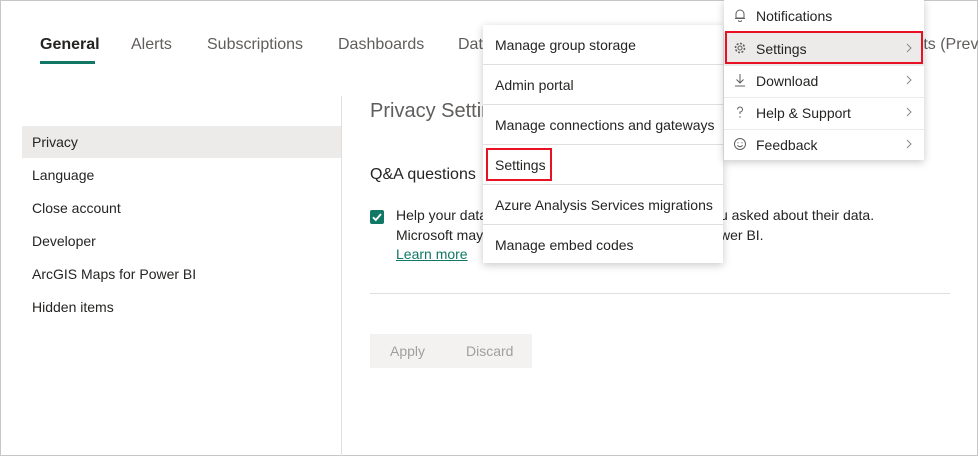 The width and height of the screenshot is (978, 456). What do you see at coordinates (489, 351) in the screenshot?
I see `discard-button: Discard` at bounding box center [489, 351].